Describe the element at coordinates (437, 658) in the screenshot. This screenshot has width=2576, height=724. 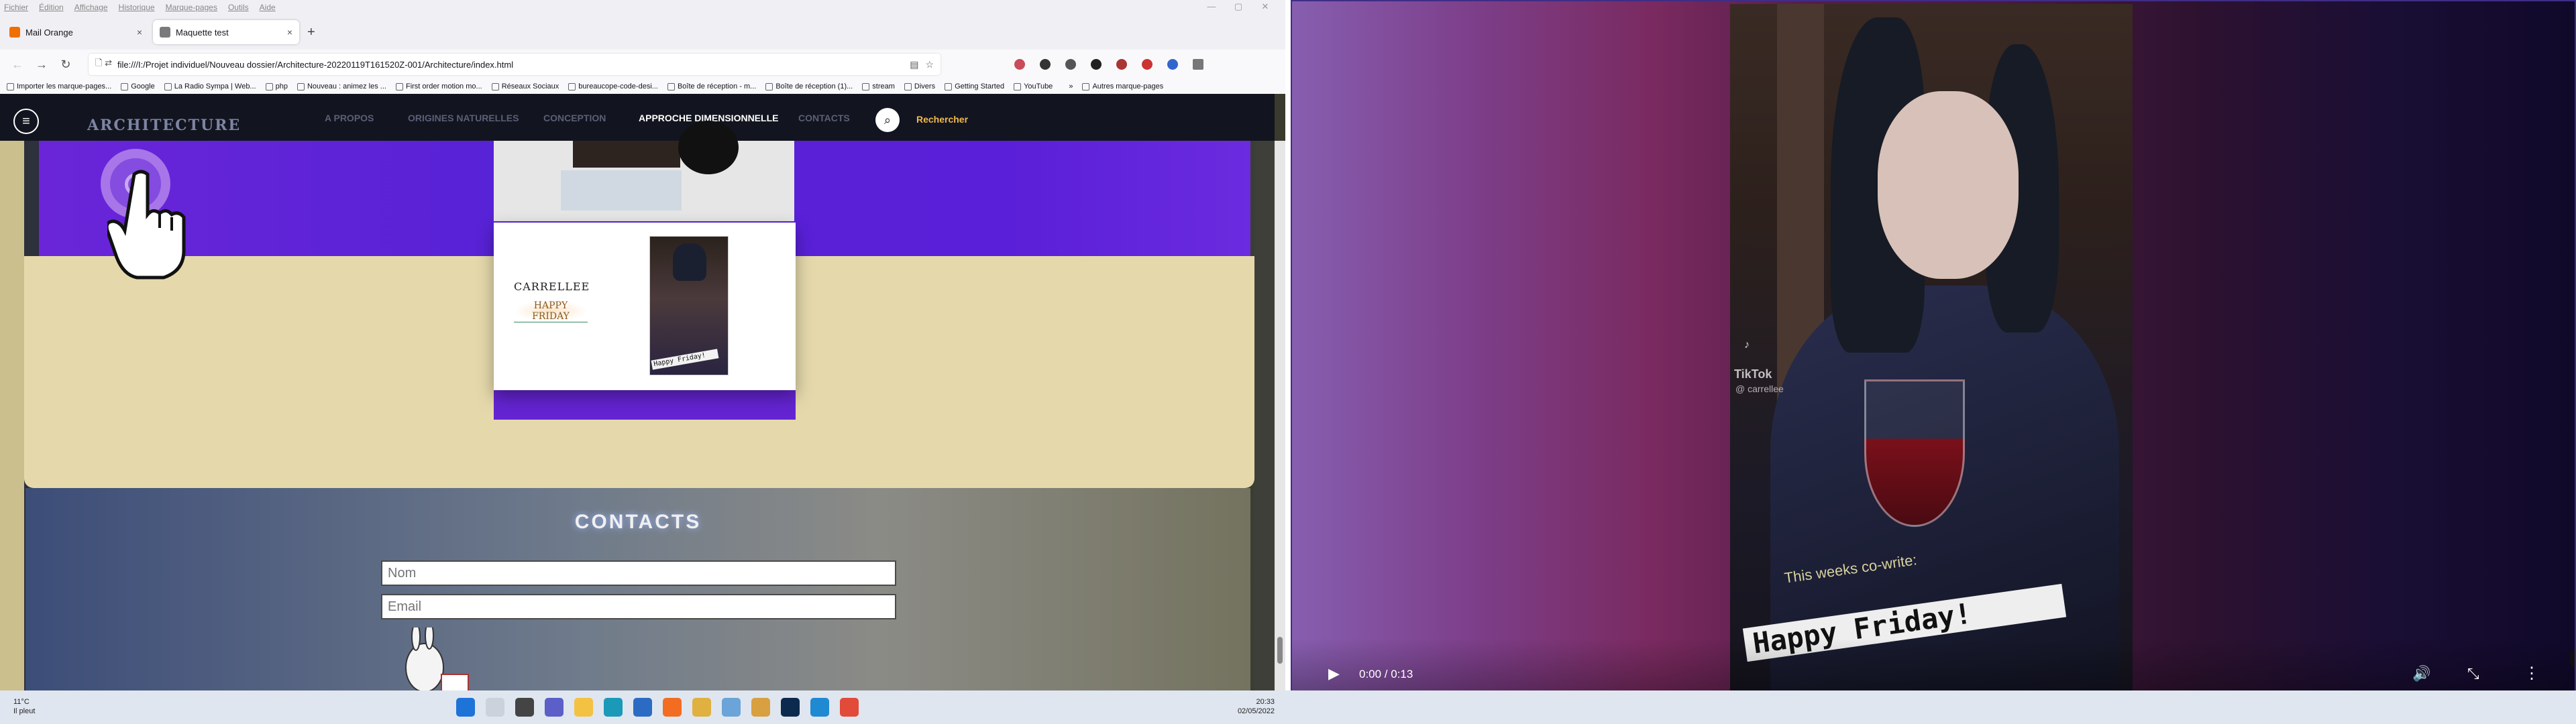
I see `white-rabbit-illustration` at that location.